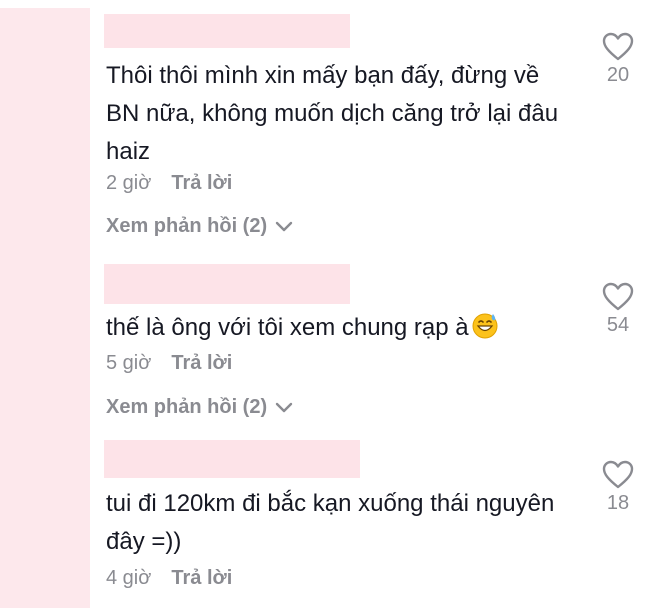 This screenshot has width=660, height=608. I want to click on comment-meta: 4 giờ Trả lời, so click(169, 578).